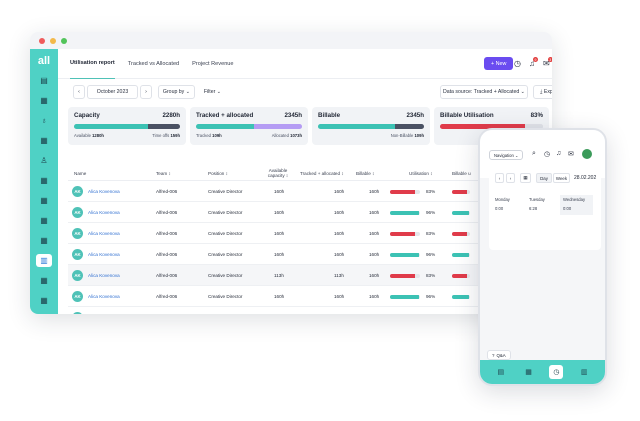 This screenshot has height=421, width=640. What do you see at coordinates (163, 173) in the screenshot?
I see `column-header: Team ↕` at bounding box center [163, 173].